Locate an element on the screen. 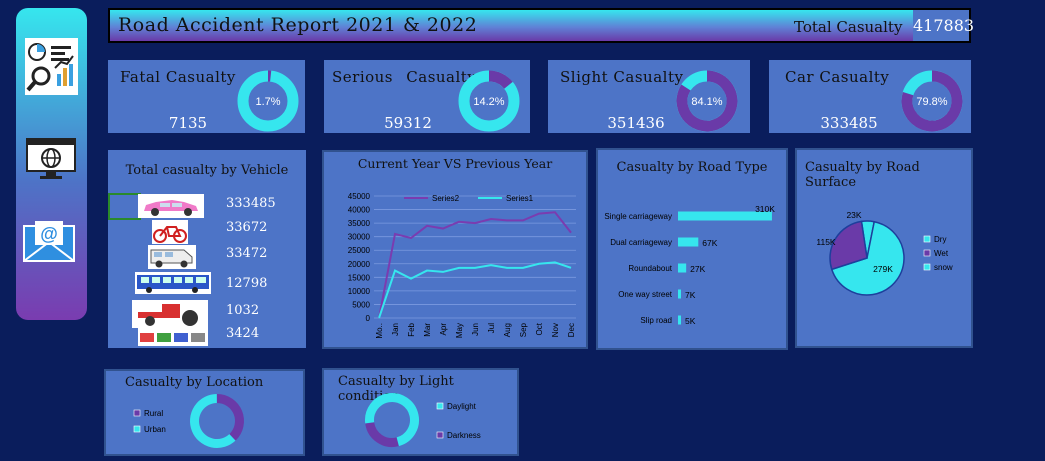 The width and height of the screenshot is (1045, 461). email-icon: @ is located at coordinates (49, 241).